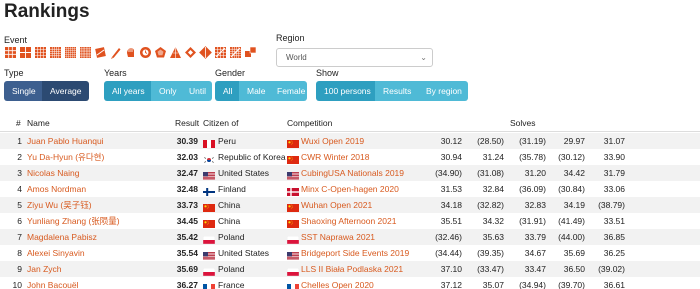  Describe the element at coordinates (166, 91) in the screenshot. I see `years-only-button: Only` at that location.